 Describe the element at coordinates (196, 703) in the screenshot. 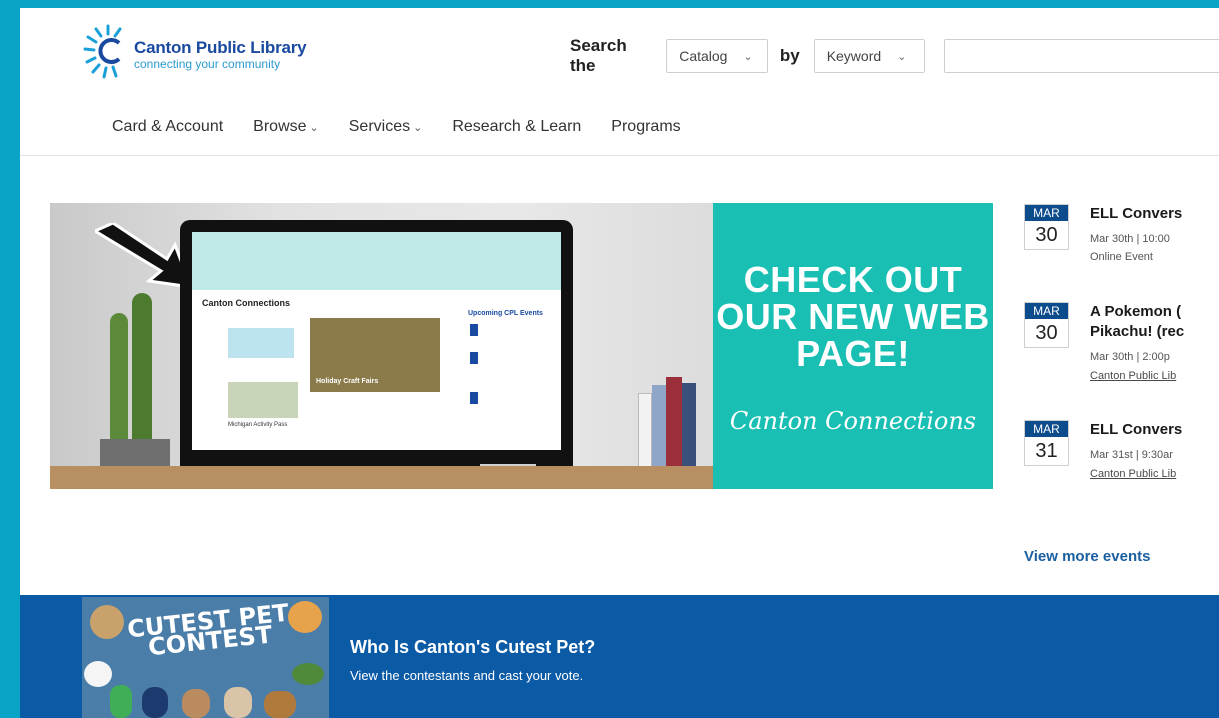

I see `hamster-illustration` at that location.